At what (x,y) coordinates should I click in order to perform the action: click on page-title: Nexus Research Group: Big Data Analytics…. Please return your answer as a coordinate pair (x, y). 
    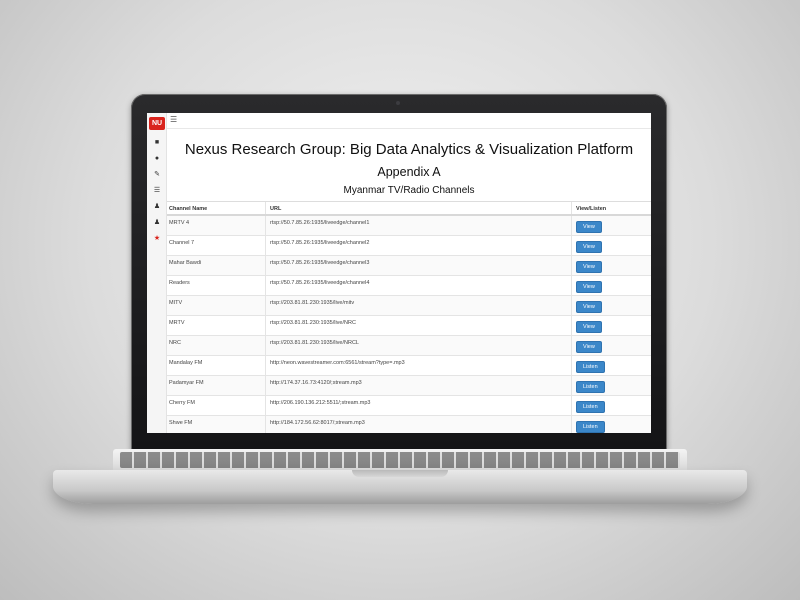
    Looking at the image, I should click on (409, 149).